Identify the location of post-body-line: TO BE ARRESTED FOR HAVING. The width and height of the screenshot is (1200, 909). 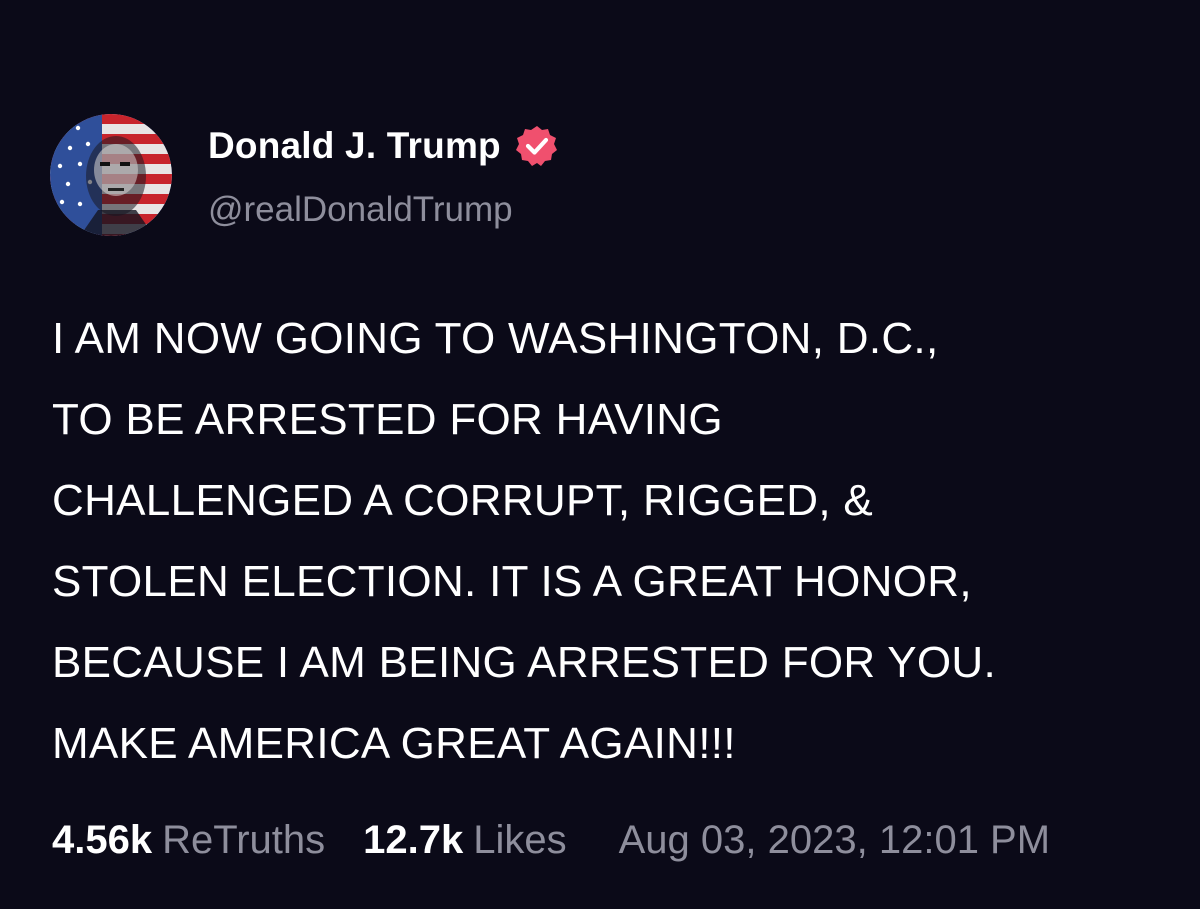
(387, 419).